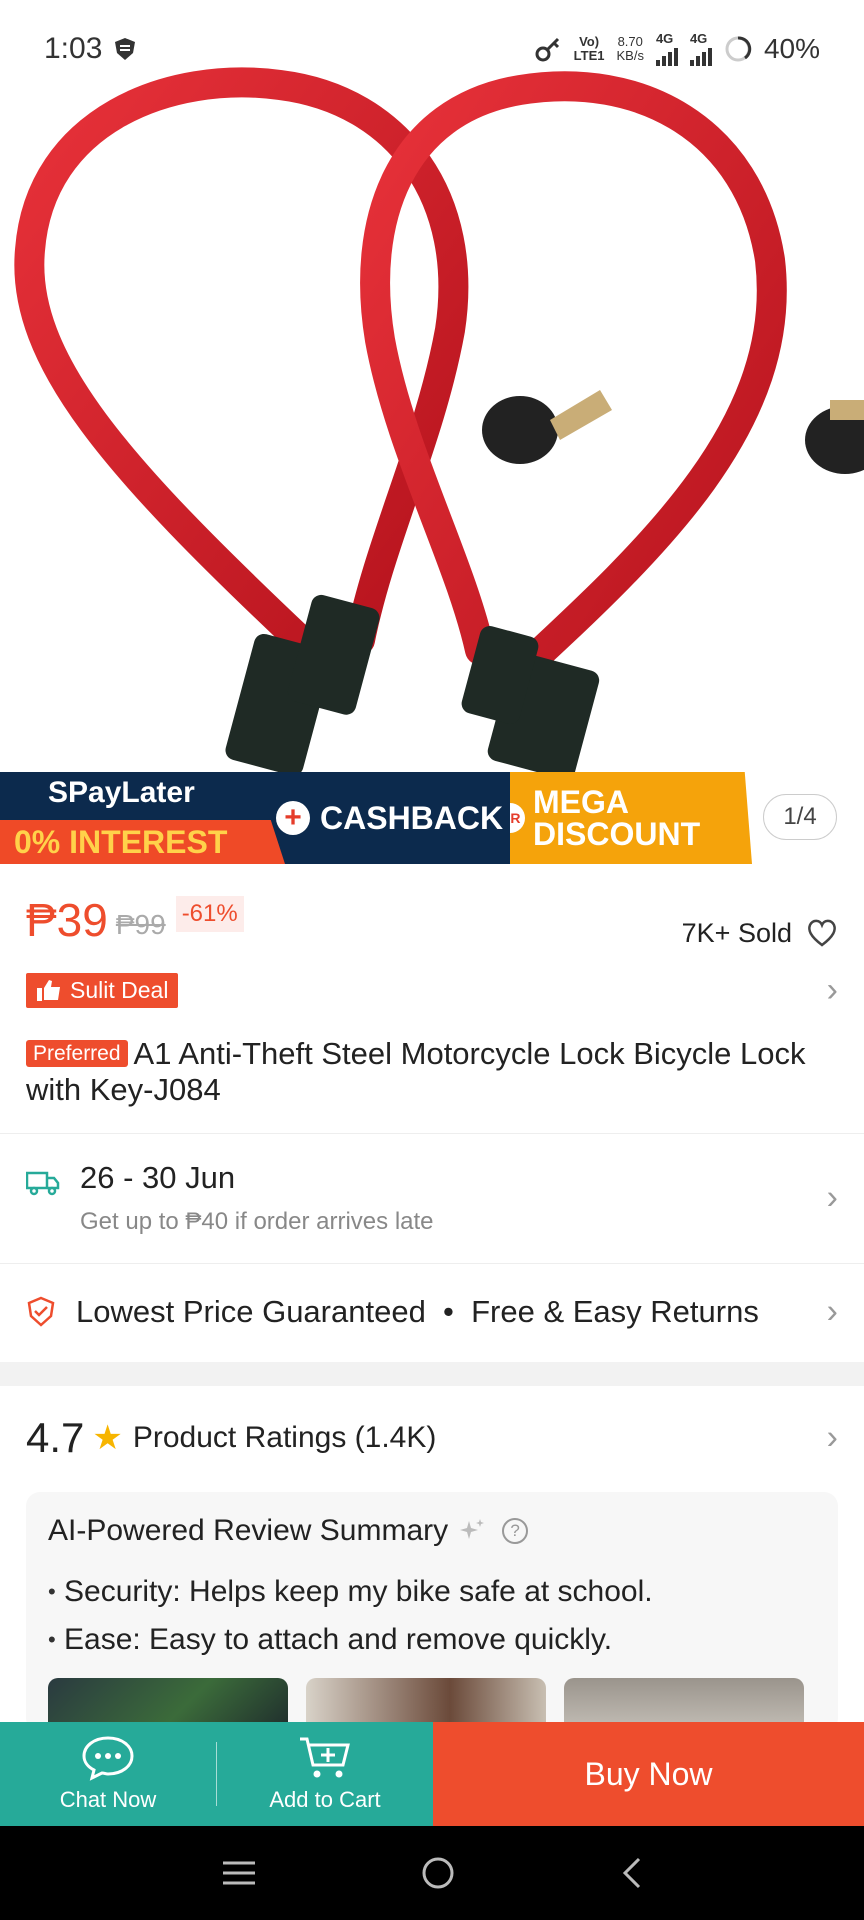 This screenshot has height=1920, width=864. What do you see at coordinates (432, 1374) in the screenshot?
I see `section-gap` at bounding box center [432, 1374].